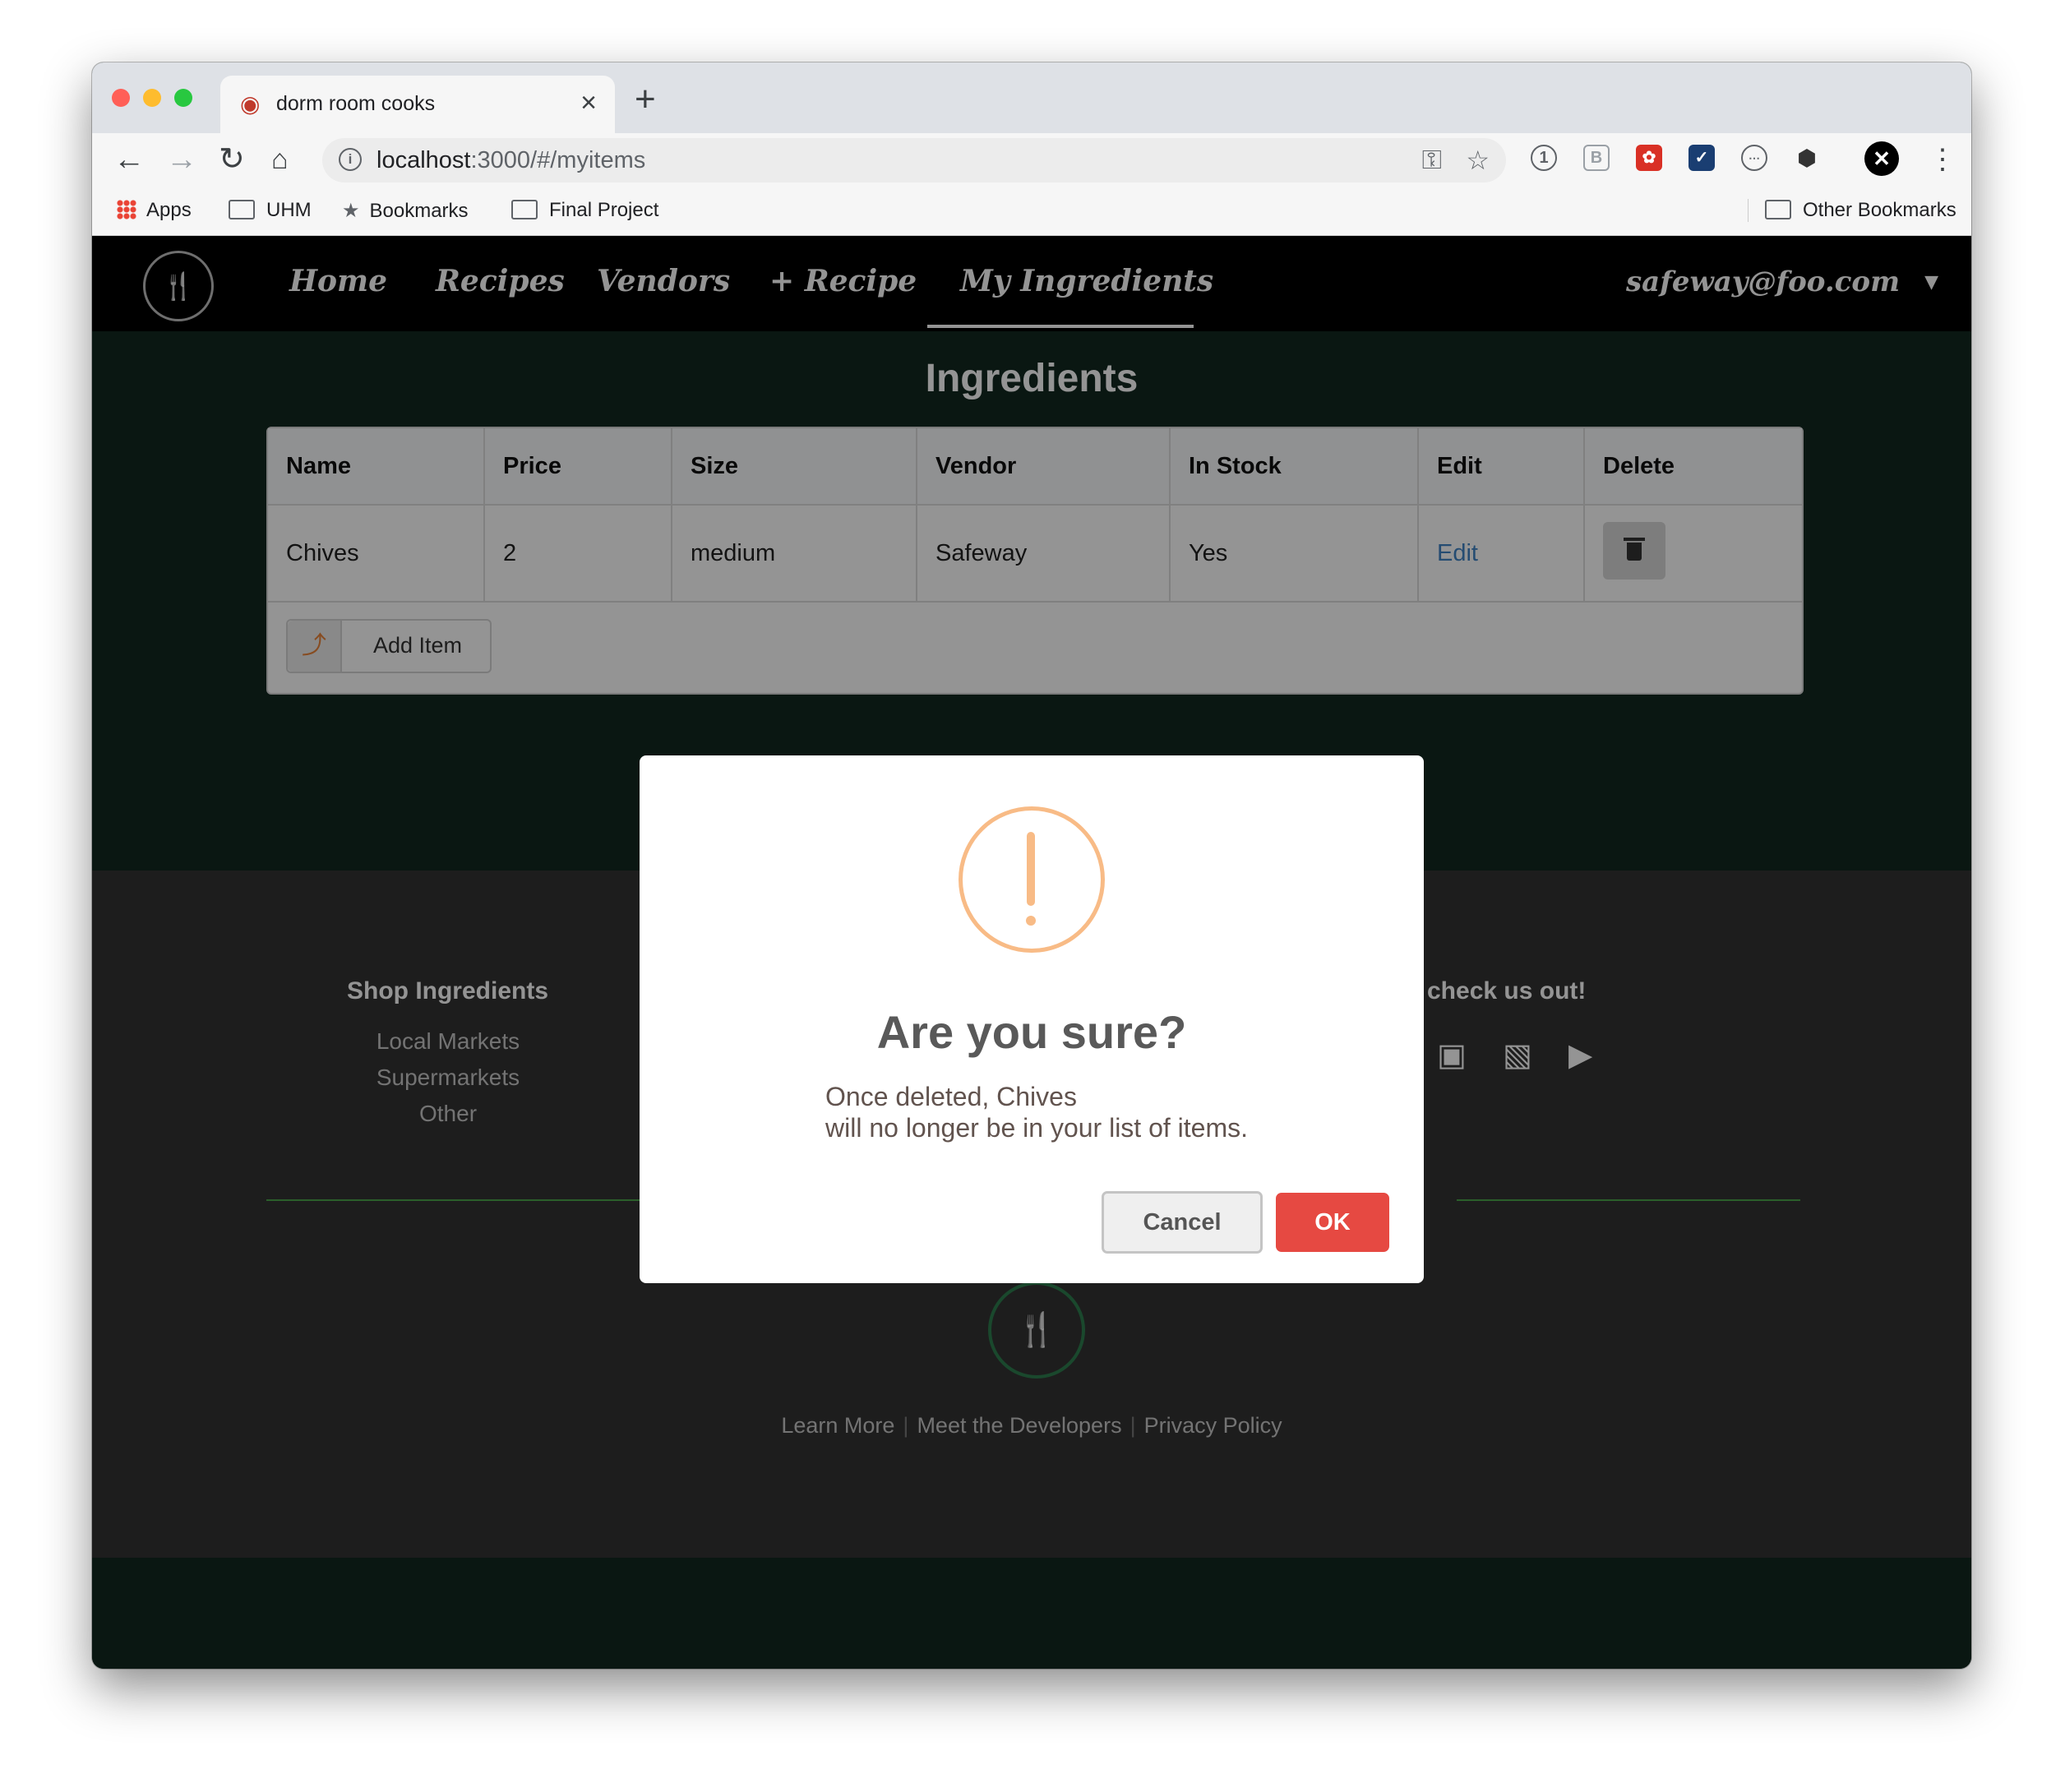 The height and width of the screenshot is (1792, 2065). Describe the element at coordinates (1649, 158) in the screenshot. I see `extension-paw-icon: ✿` at that location.